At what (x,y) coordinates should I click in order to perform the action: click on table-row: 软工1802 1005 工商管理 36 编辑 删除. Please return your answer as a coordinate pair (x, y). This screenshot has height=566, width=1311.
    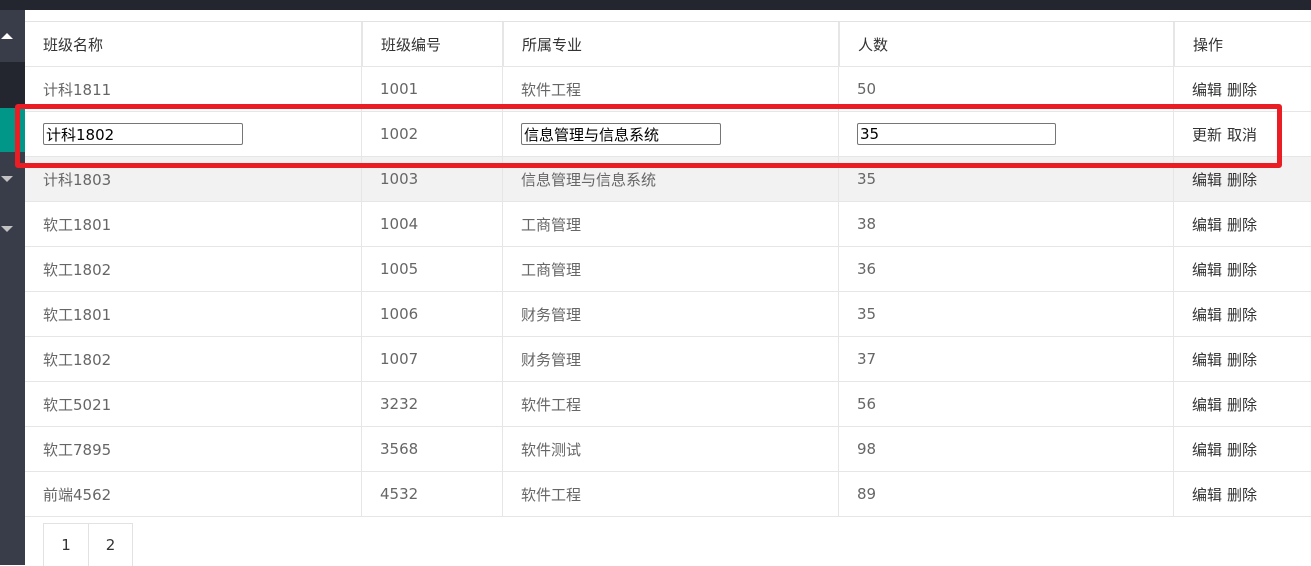
    Looking at the image, I should click on (668, 269).